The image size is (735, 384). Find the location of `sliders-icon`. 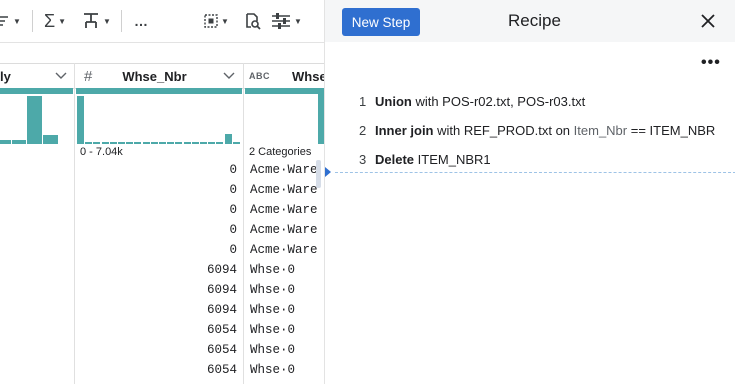

sliders-icon is located at coordinates (281, 21).